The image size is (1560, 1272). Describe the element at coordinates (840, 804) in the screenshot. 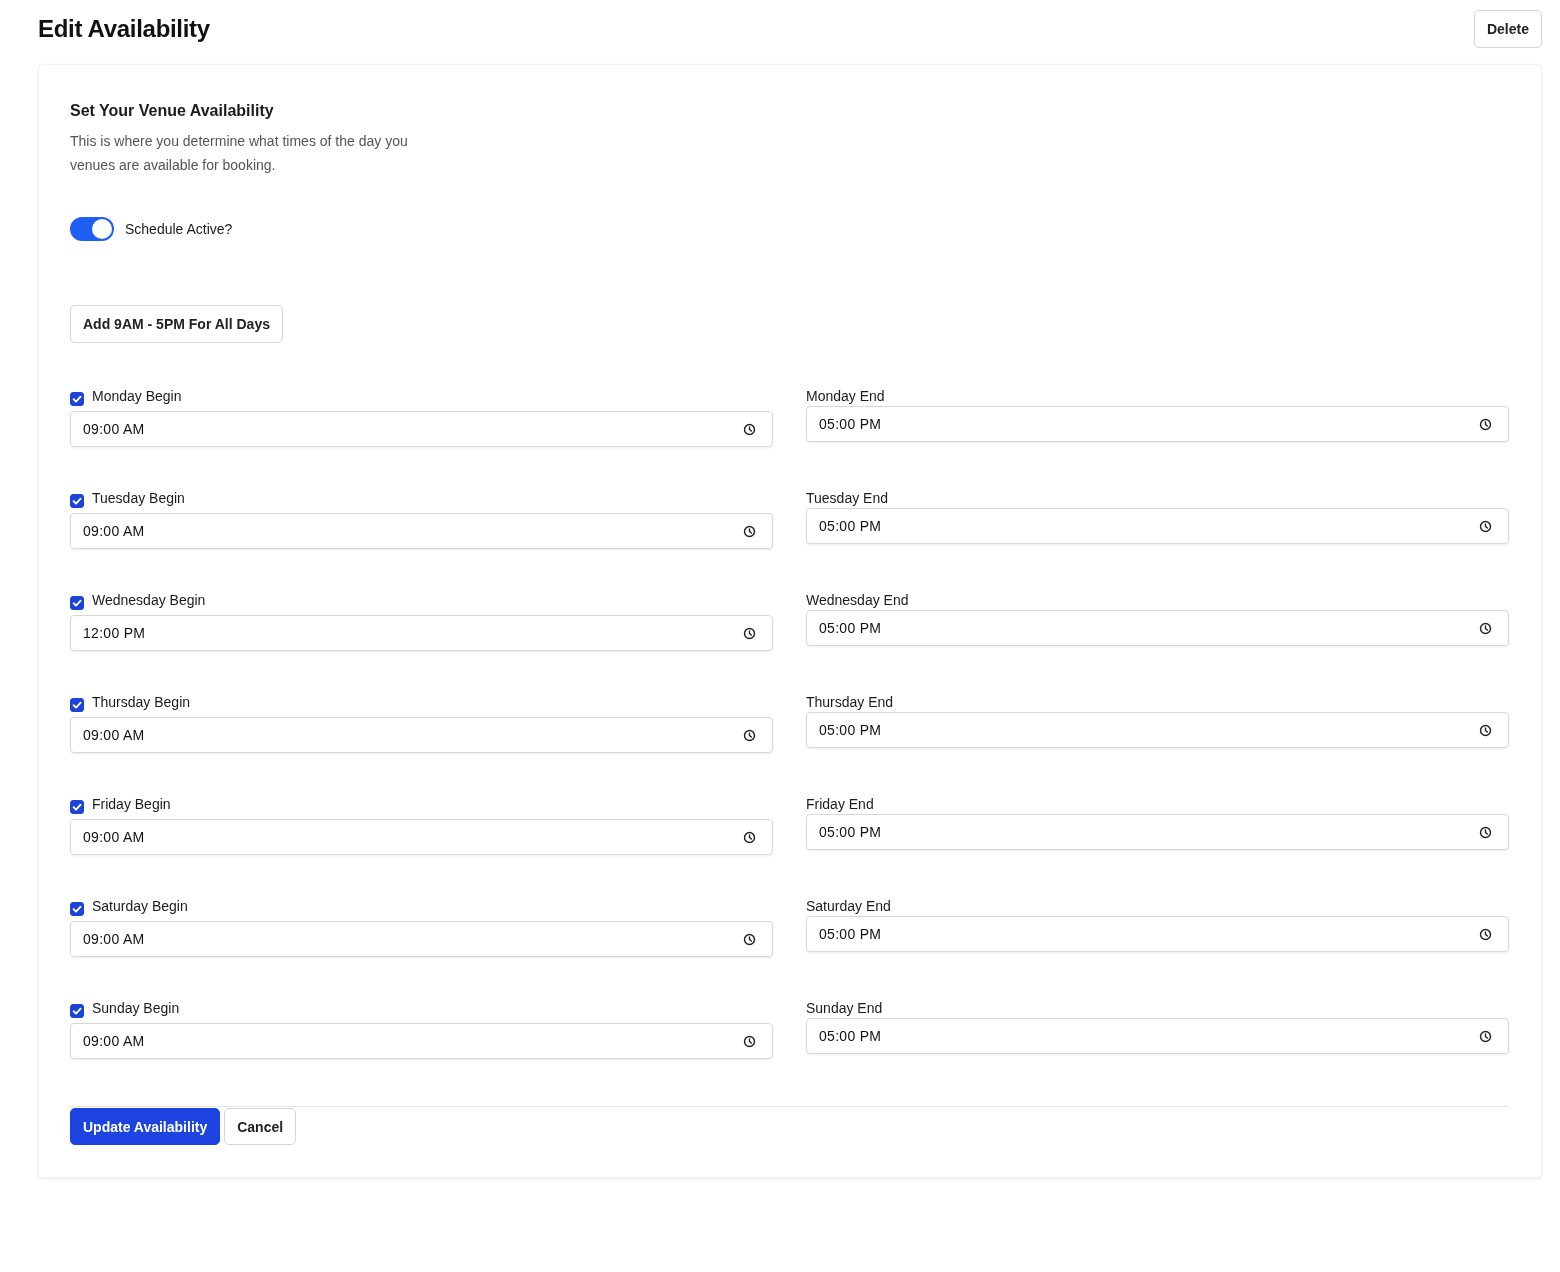

I see `field-label: Friday End` at that location.